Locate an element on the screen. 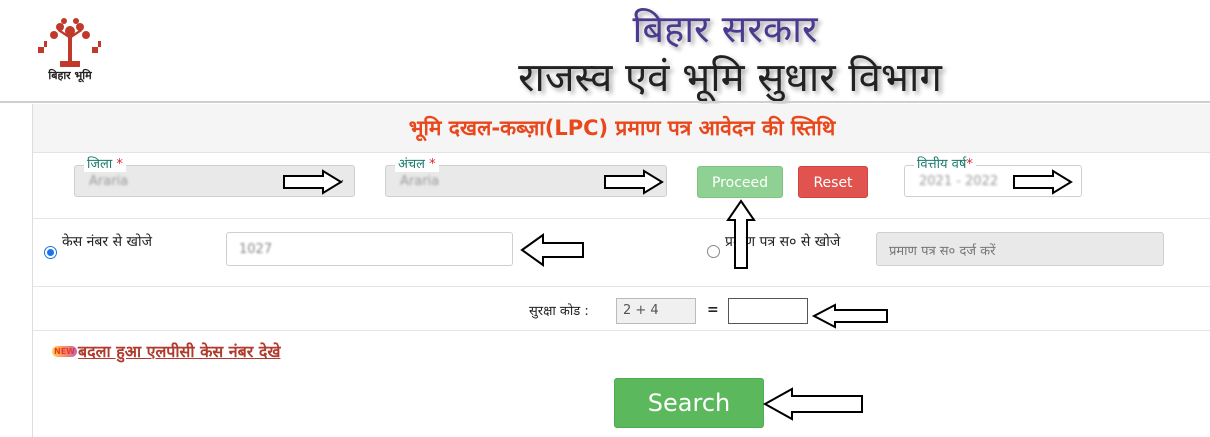 Image resolution: width=1210 pixels, height=437 pixels. logo-caption: बिहार भूमि is located at coordinates (70, 75).